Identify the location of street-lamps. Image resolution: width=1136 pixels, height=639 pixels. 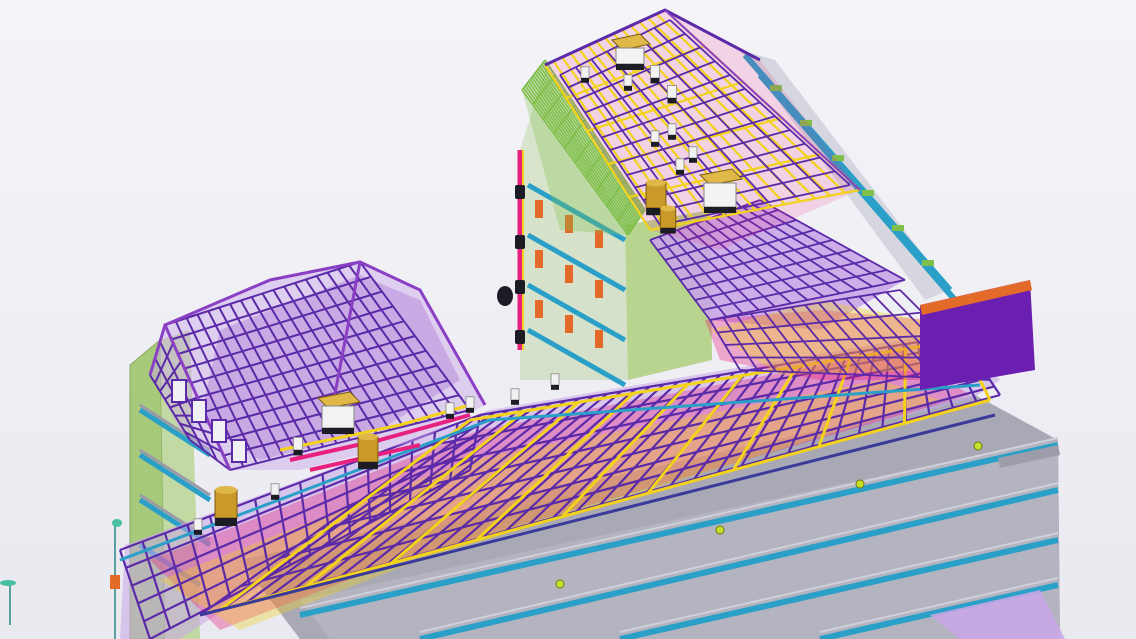
(61, 579).